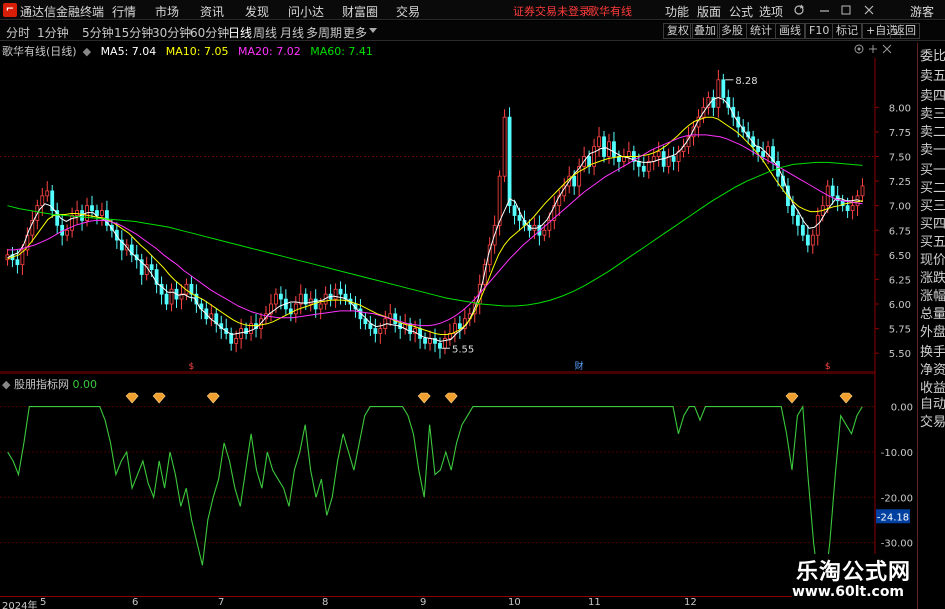 The width and height of the screenshot is (945, 609). I want to click on date-axis: 2024年 5 6 7 8 9 10 11 12, so click(437, 602).